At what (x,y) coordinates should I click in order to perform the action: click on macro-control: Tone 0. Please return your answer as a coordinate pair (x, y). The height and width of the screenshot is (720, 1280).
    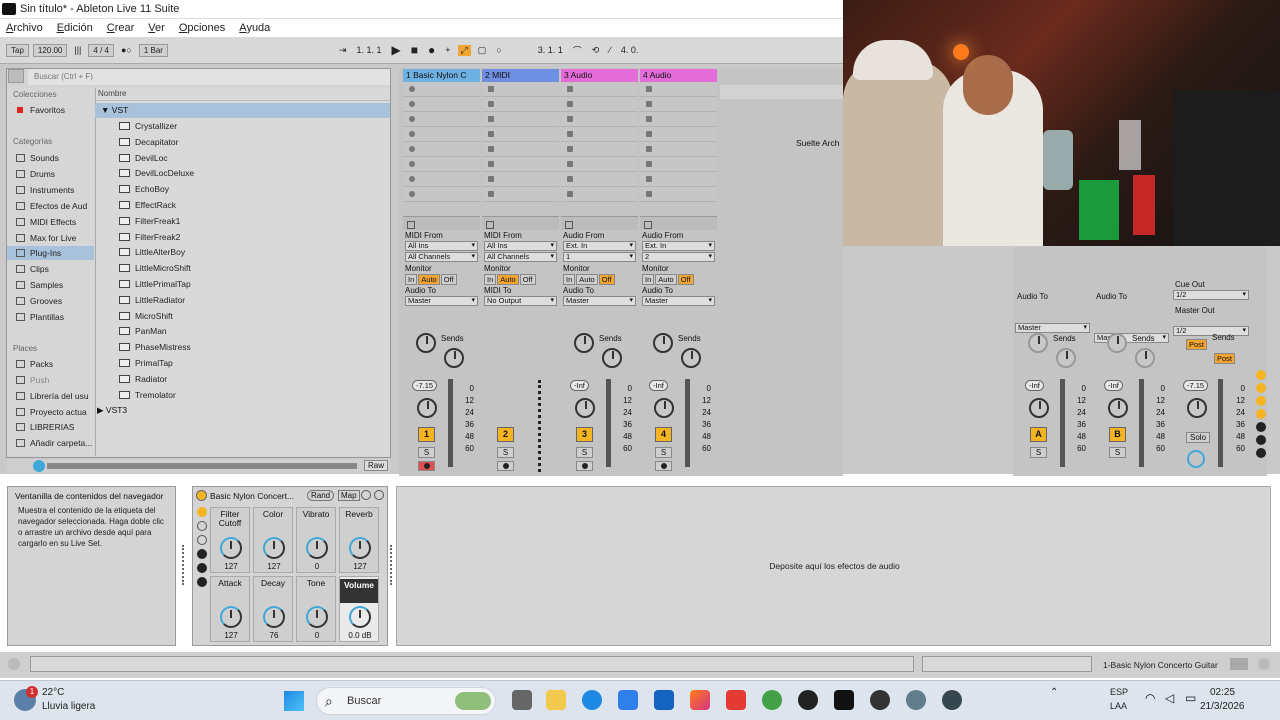
    Looking at the image, I should click on (316, 609).